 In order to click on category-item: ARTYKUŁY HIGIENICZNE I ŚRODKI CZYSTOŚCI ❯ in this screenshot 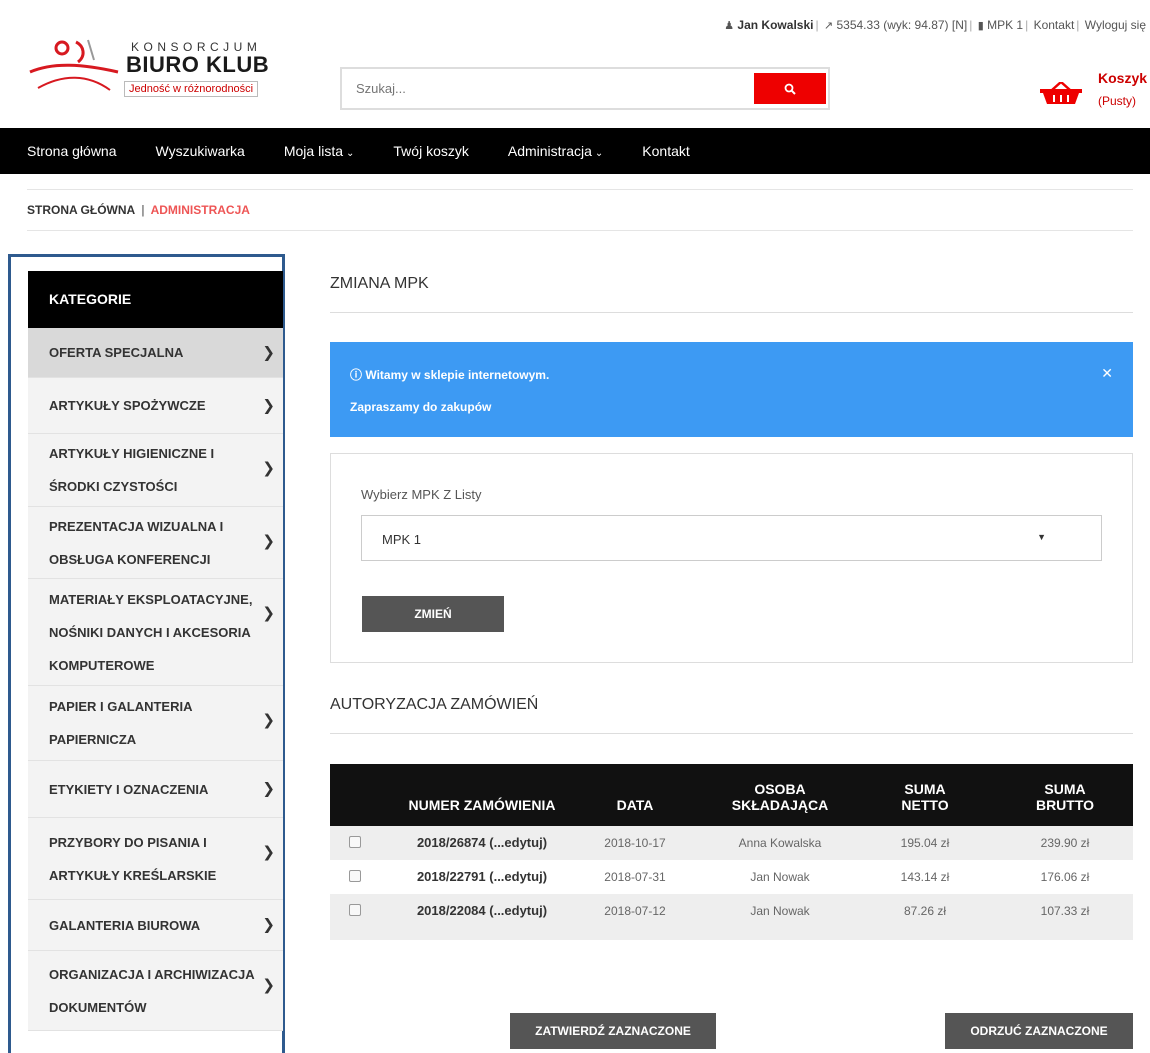, I will do `click(155, 470)`.